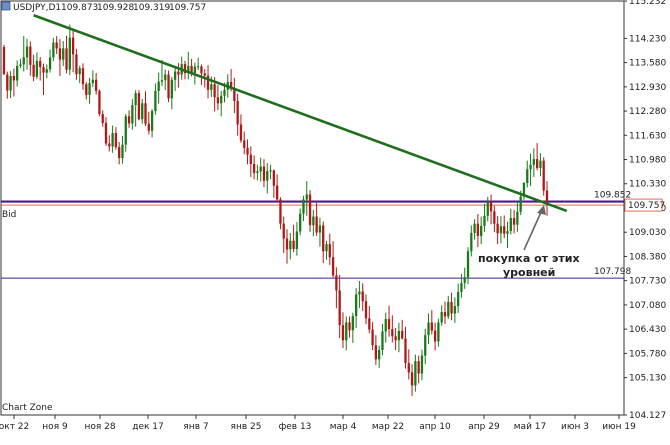 The image size is (670, 445). Describe the element at coordinates (646, 206) in the screenshot. I see `bid-price-label: 109.757` at that location.